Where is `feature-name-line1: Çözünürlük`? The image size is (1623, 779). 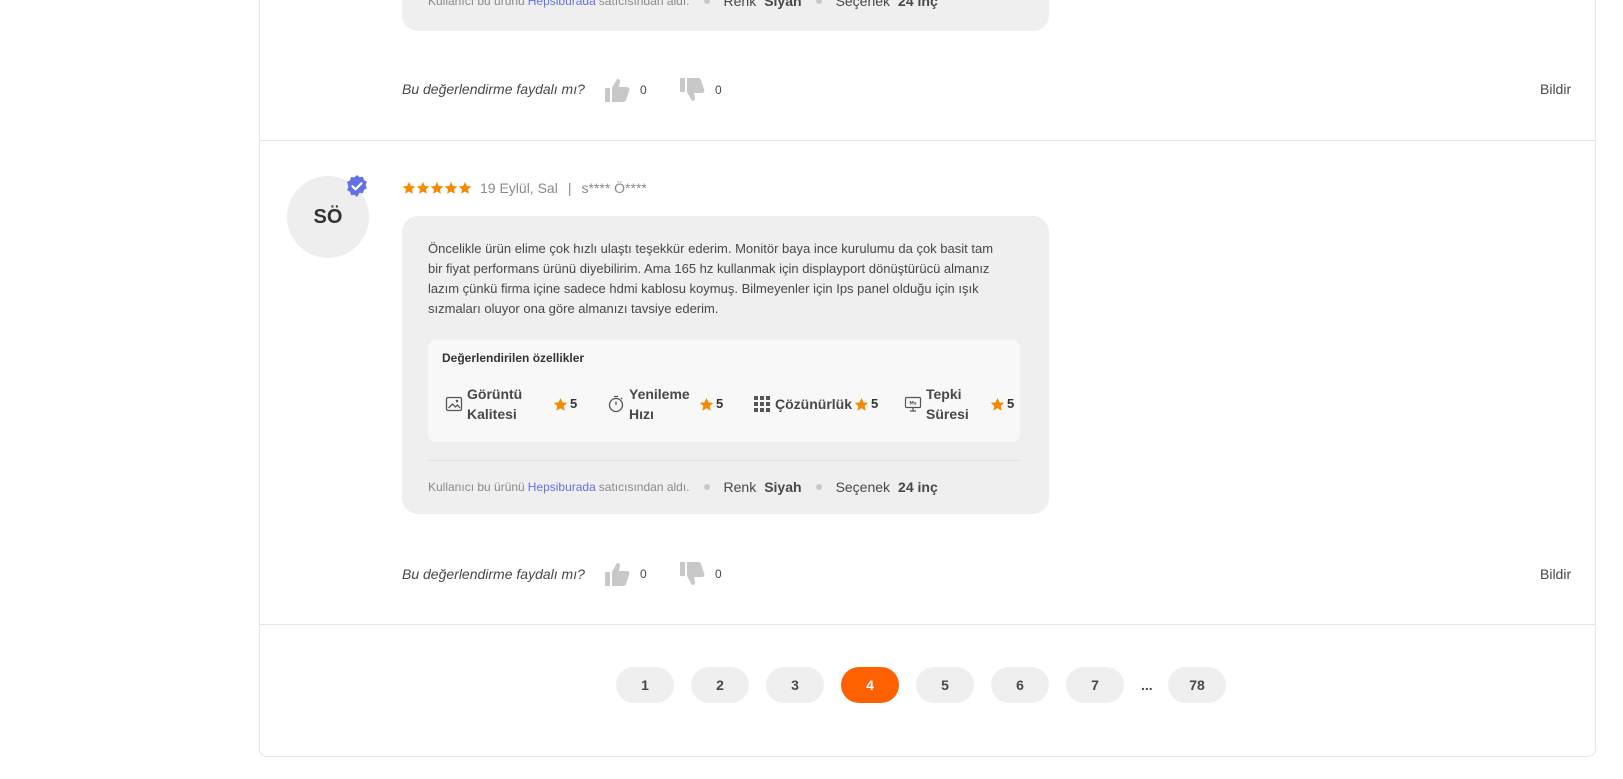 feature-name-line1: Çözünürlük is located at coordinates (813, 404).